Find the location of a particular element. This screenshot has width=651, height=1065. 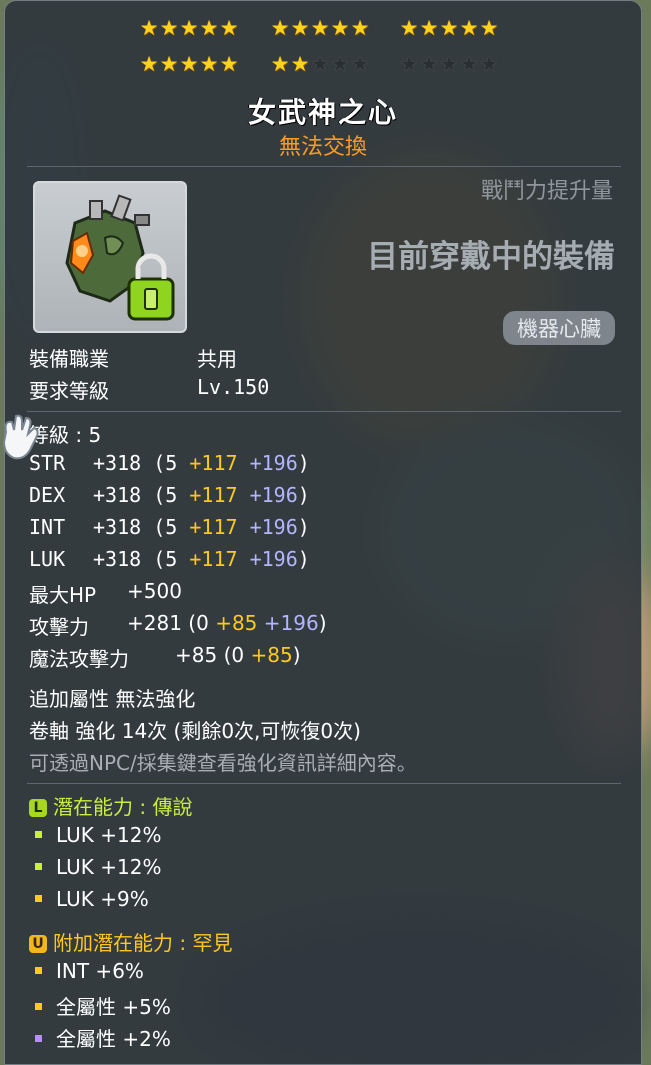

potential-title: 潛在能力 : 傳說 is located at coordinates (123, 807).